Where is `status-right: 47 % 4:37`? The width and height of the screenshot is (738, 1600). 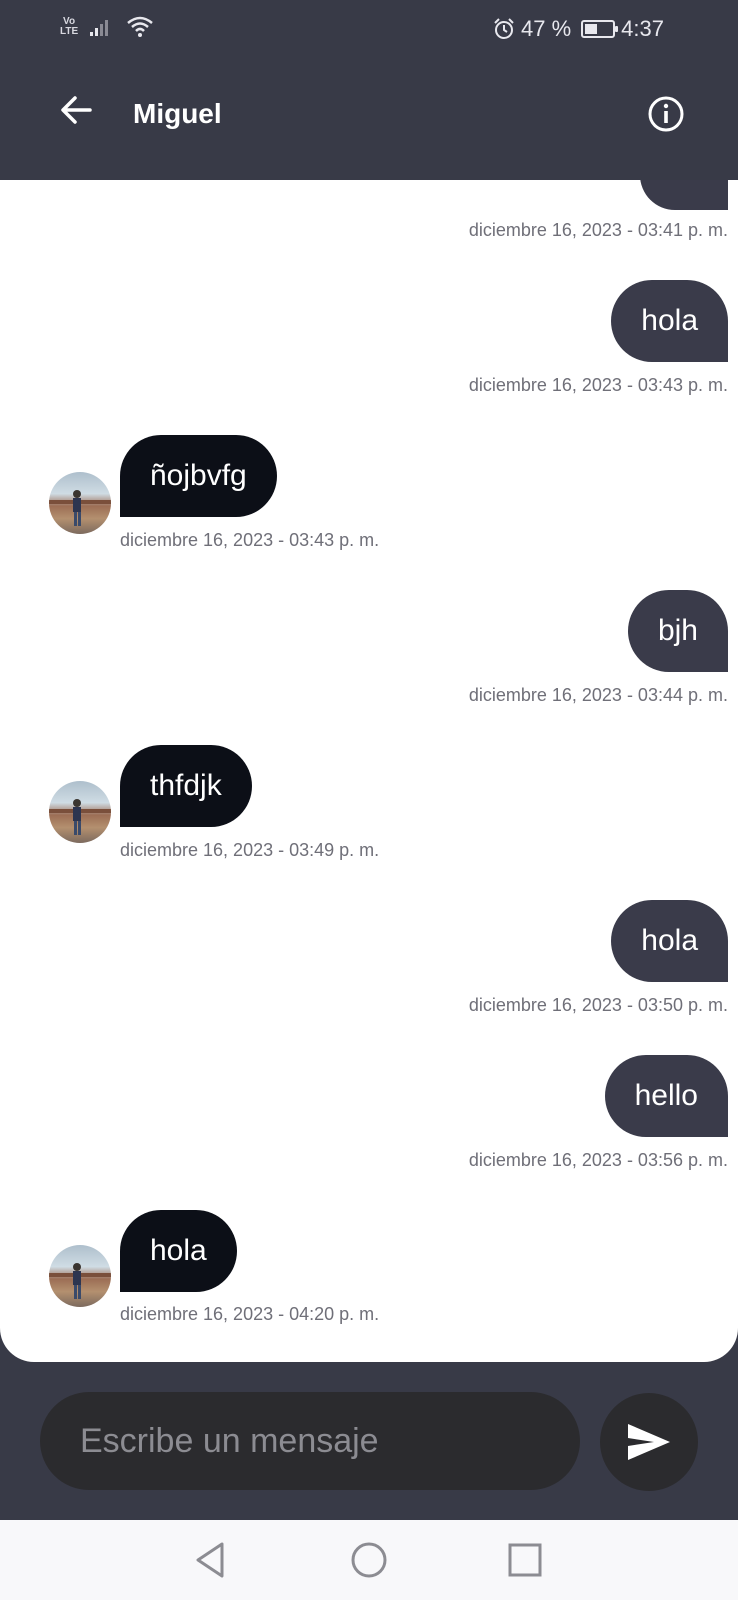
status-right: 47 % 4:37 is located at coordinates (578, 29).